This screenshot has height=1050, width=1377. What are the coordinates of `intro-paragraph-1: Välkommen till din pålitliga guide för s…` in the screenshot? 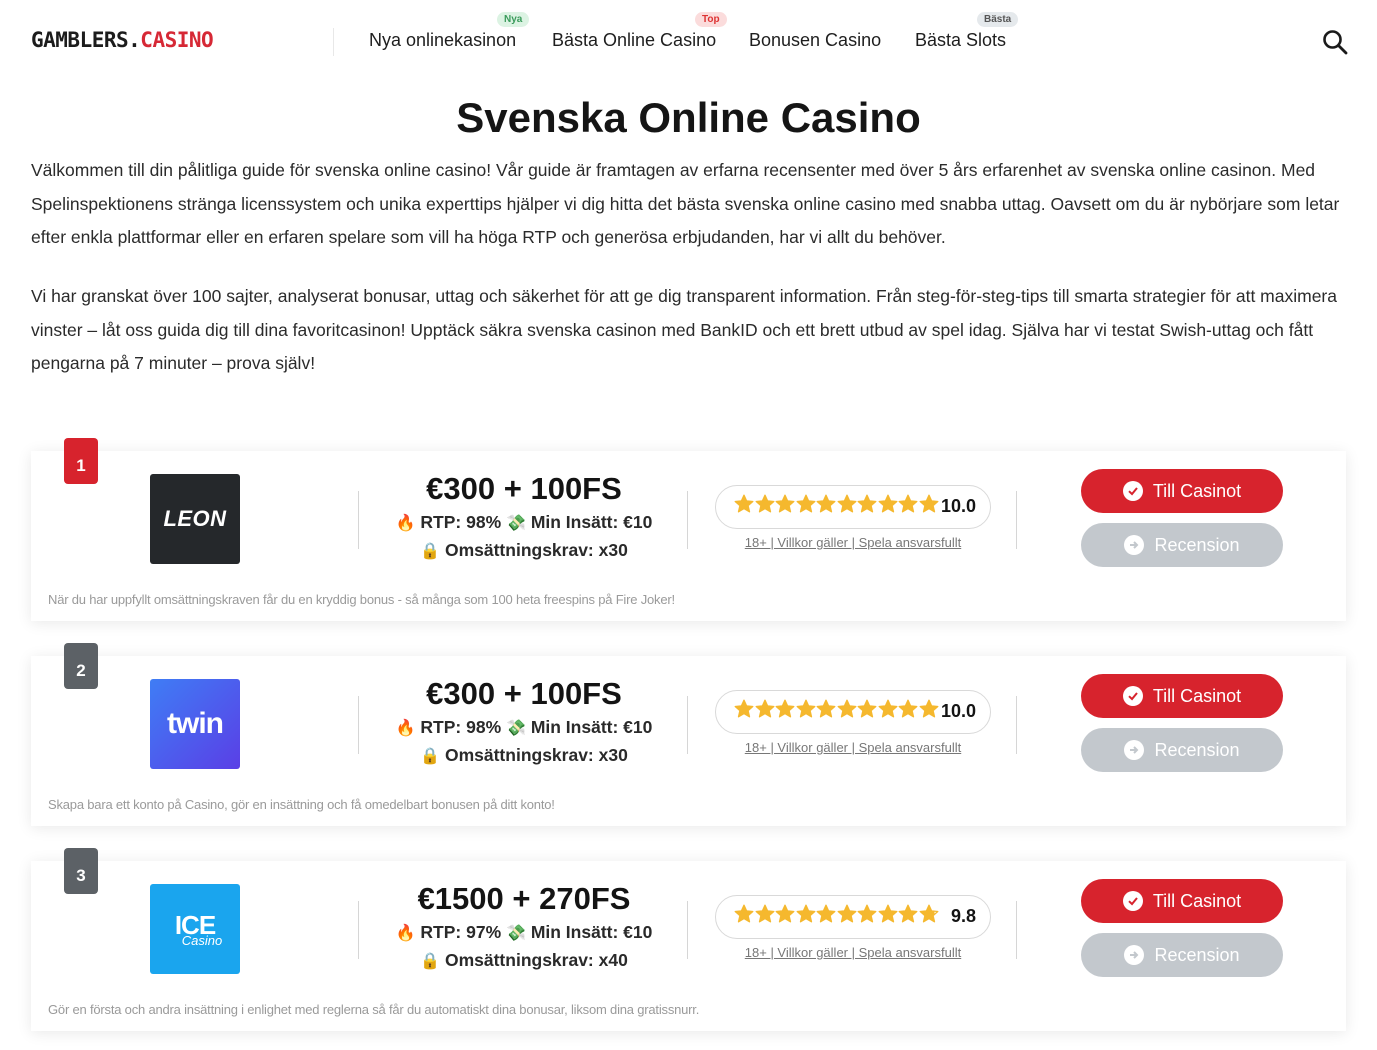 It's located at (685, 203).